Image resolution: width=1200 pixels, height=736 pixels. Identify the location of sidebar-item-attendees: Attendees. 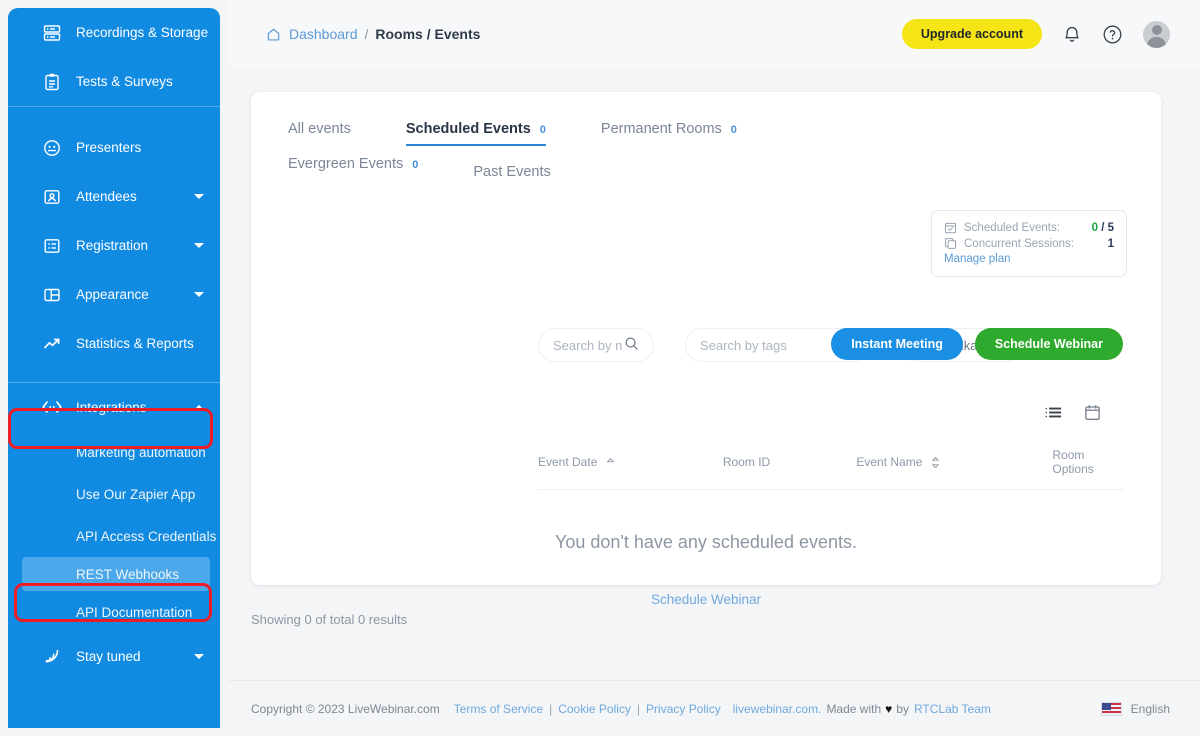
(114, 196).